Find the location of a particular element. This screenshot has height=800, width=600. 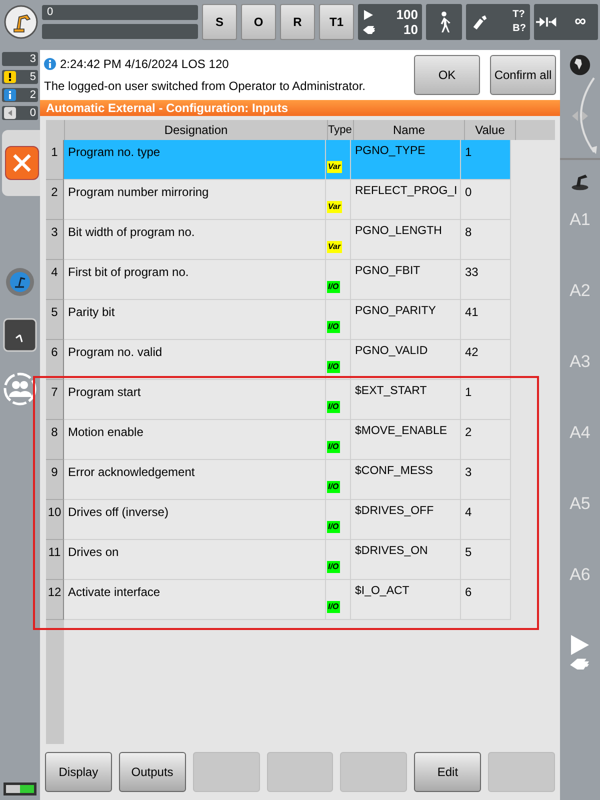

table-row: 1 Program no. type Var PGNO_TYPE 1 is located at coordinates (300, 160).